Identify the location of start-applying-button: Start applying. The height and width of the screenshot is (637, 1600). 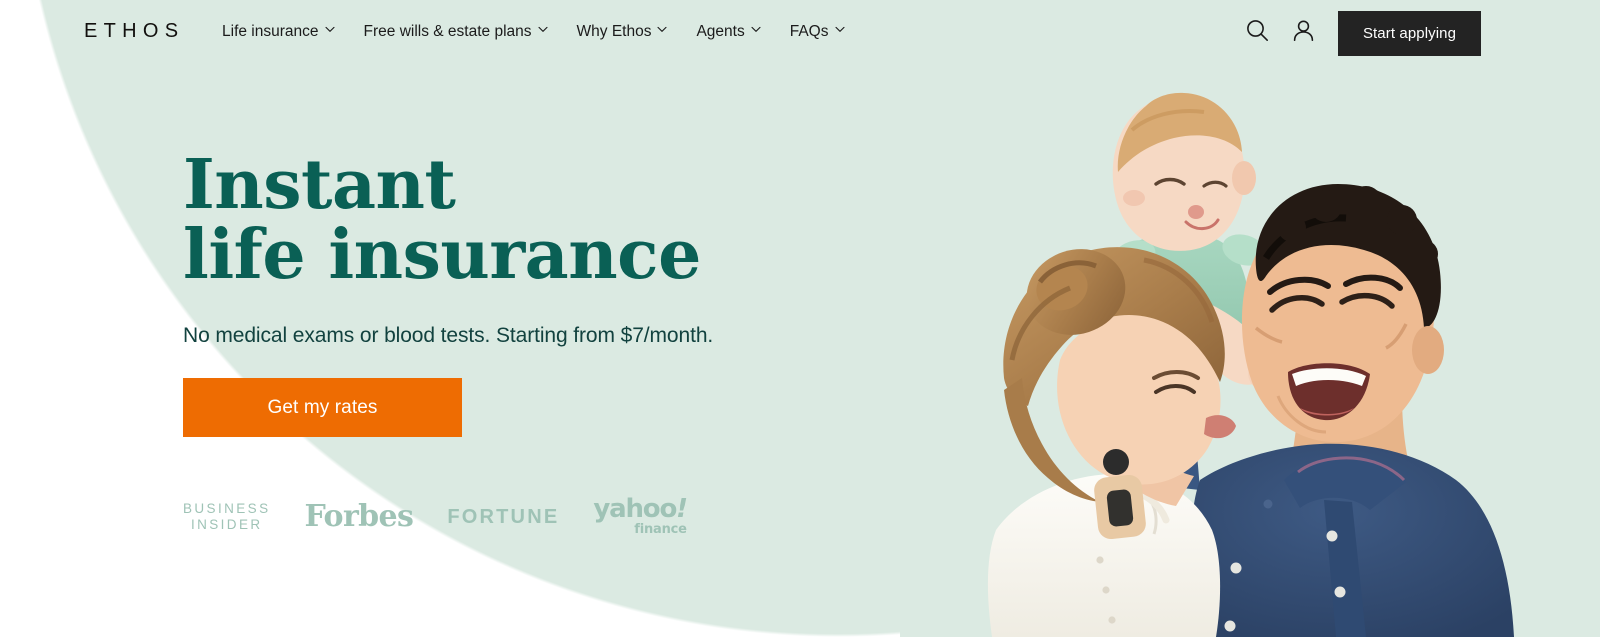
(1409, 33).